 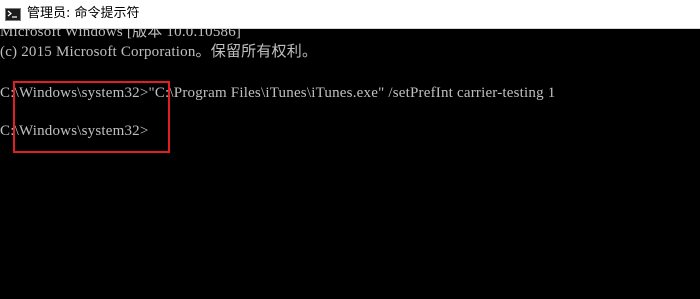 What do you see at coordinates (13, 14) in the screenshot?
I see `cmd-icon` at bounding box center [13, 14].